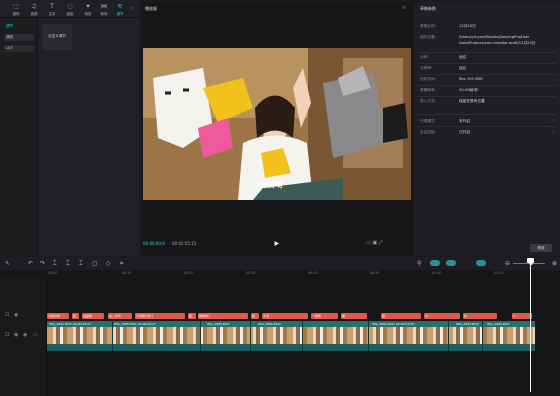  Describe the element at coordinates (57, 37) in the screenshot. I see `custom-adjust-card: 自定义调节` at that location.